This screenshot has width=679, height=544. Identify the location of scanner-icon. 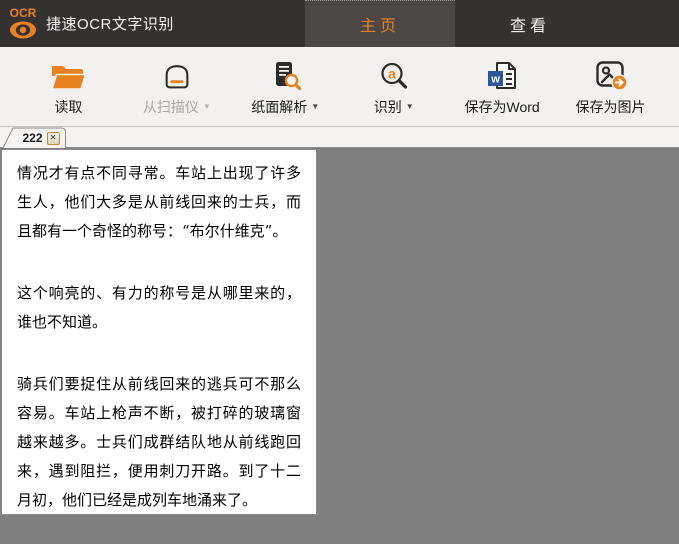
(177, 75).